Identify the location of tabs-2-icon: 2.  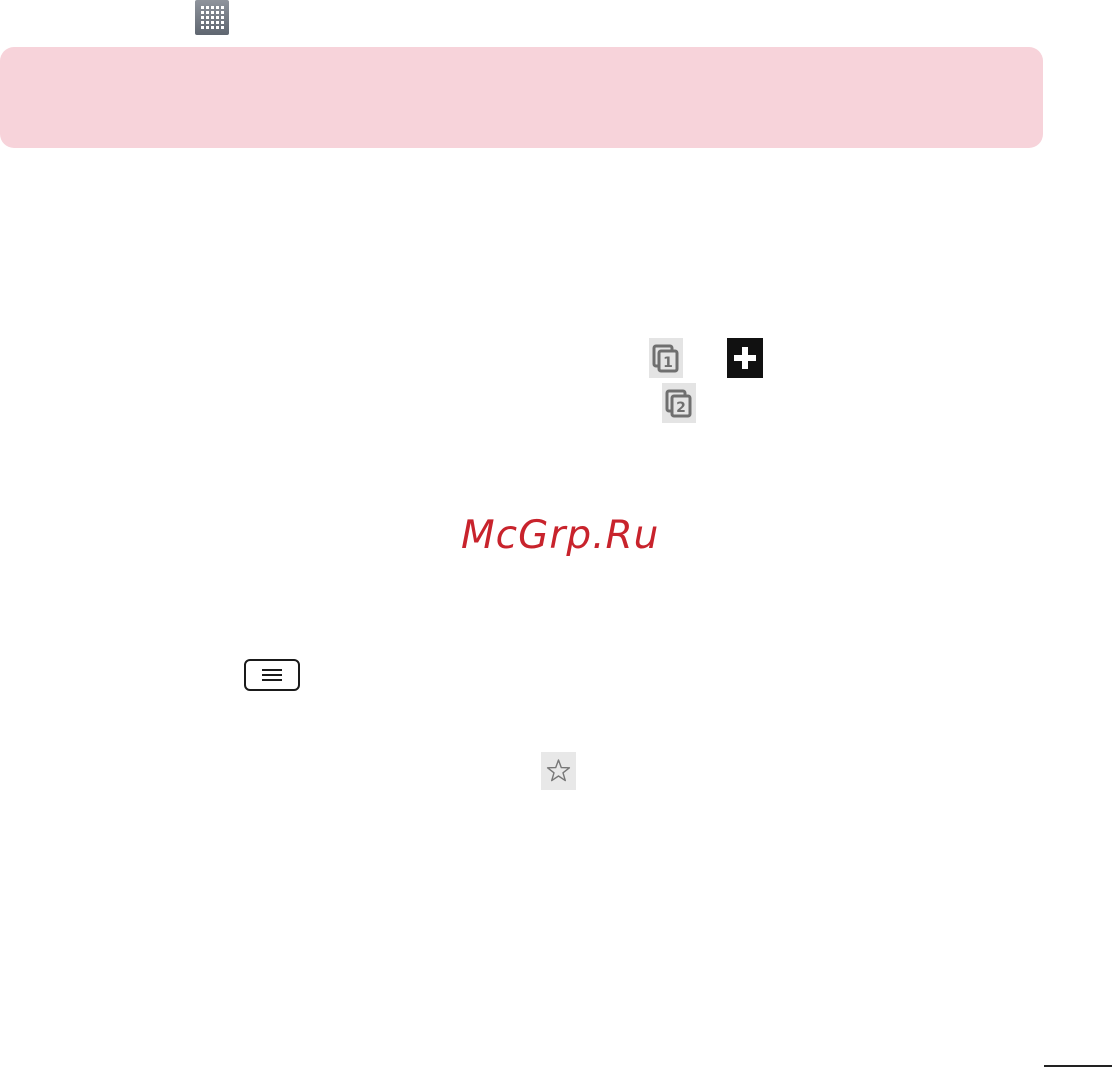
(679, 403).